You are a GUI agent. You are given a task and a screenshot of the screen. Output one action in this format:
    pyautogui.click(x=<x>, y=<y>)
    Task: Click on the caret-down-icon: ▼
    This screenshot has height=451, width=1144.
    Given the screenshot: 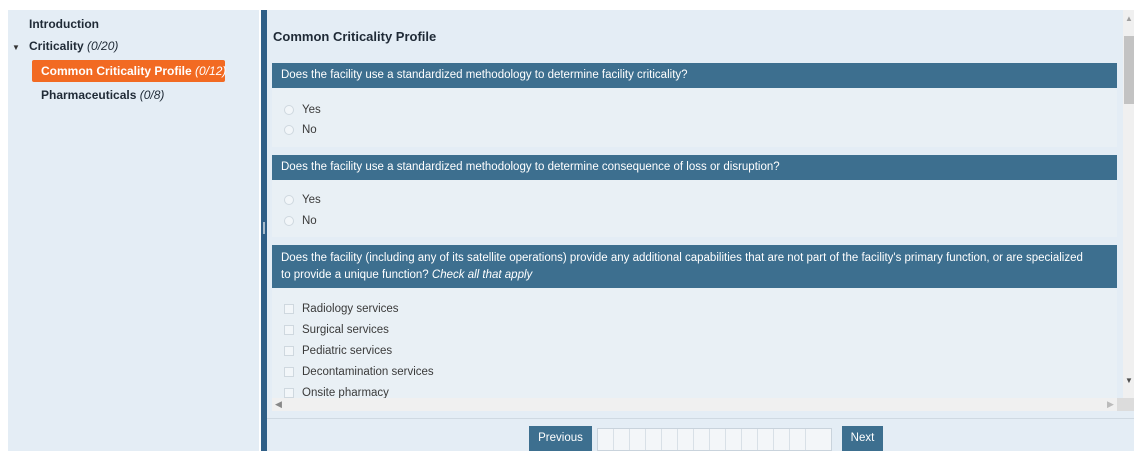 What is the action you would take?
    pyautogui.click(x=16, y=47)
    